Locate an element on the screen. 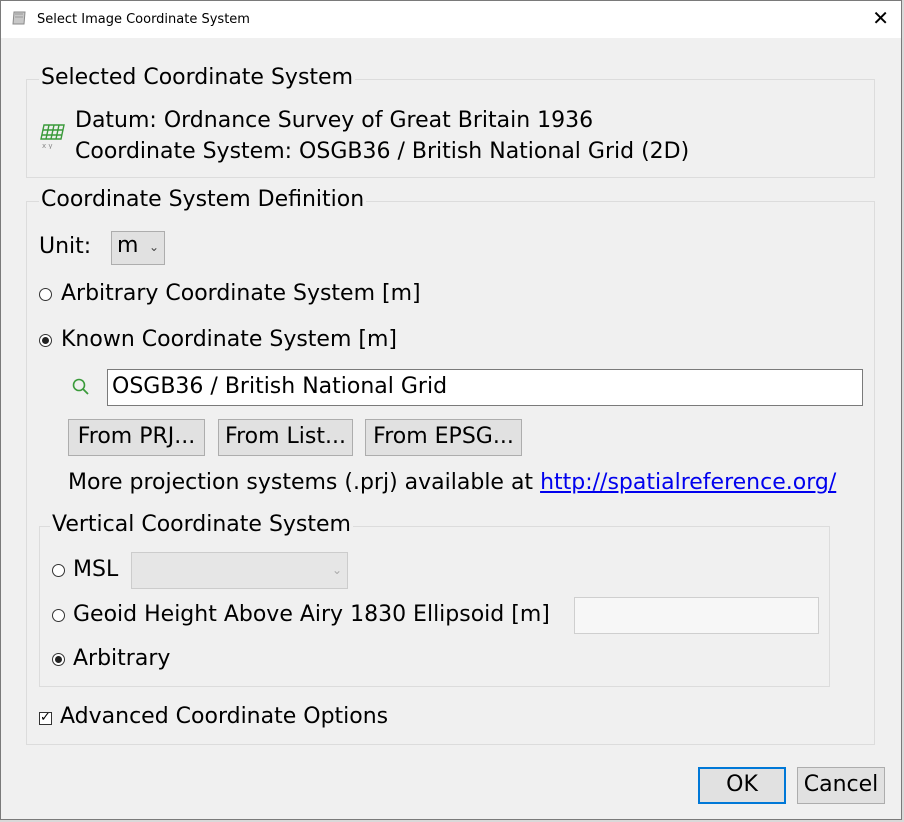 This screenshot has height=822, width=904. checkmark-icon: ✓ is located at coordinates (45, 717).